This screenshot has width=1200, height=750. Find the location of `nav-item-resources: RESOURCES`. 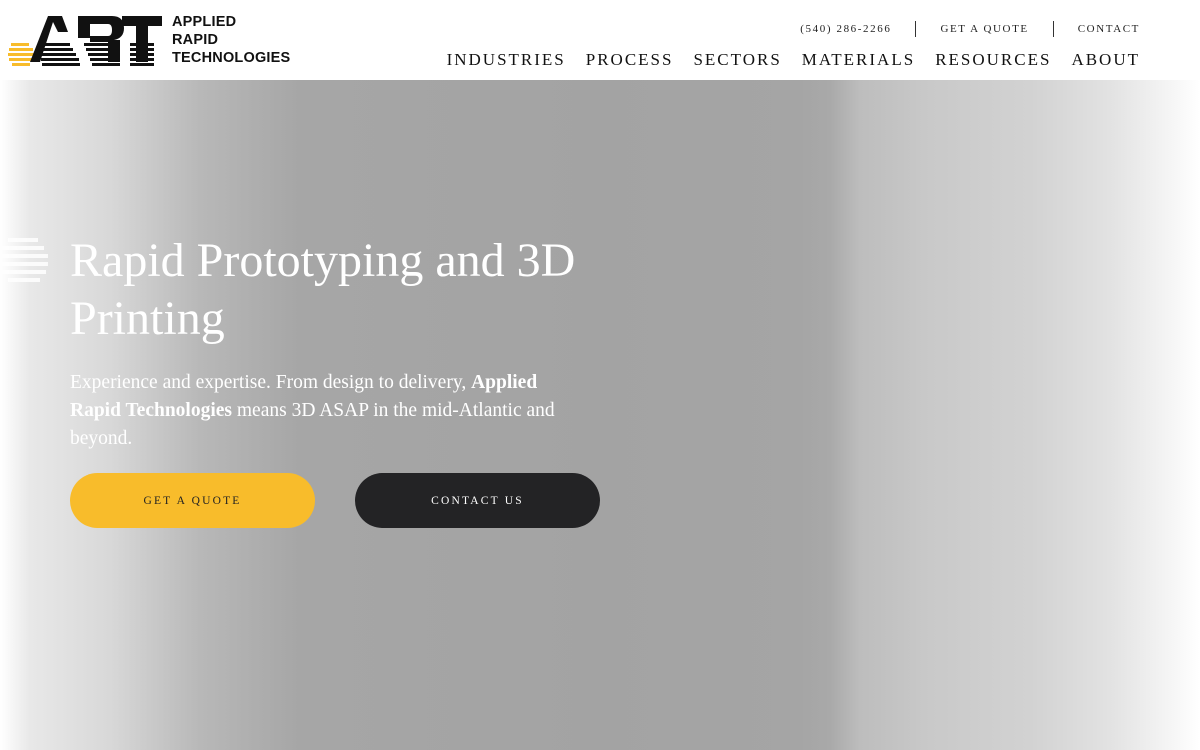

nav-item-resources: RESOURCES is located at coordinates (993, 60).